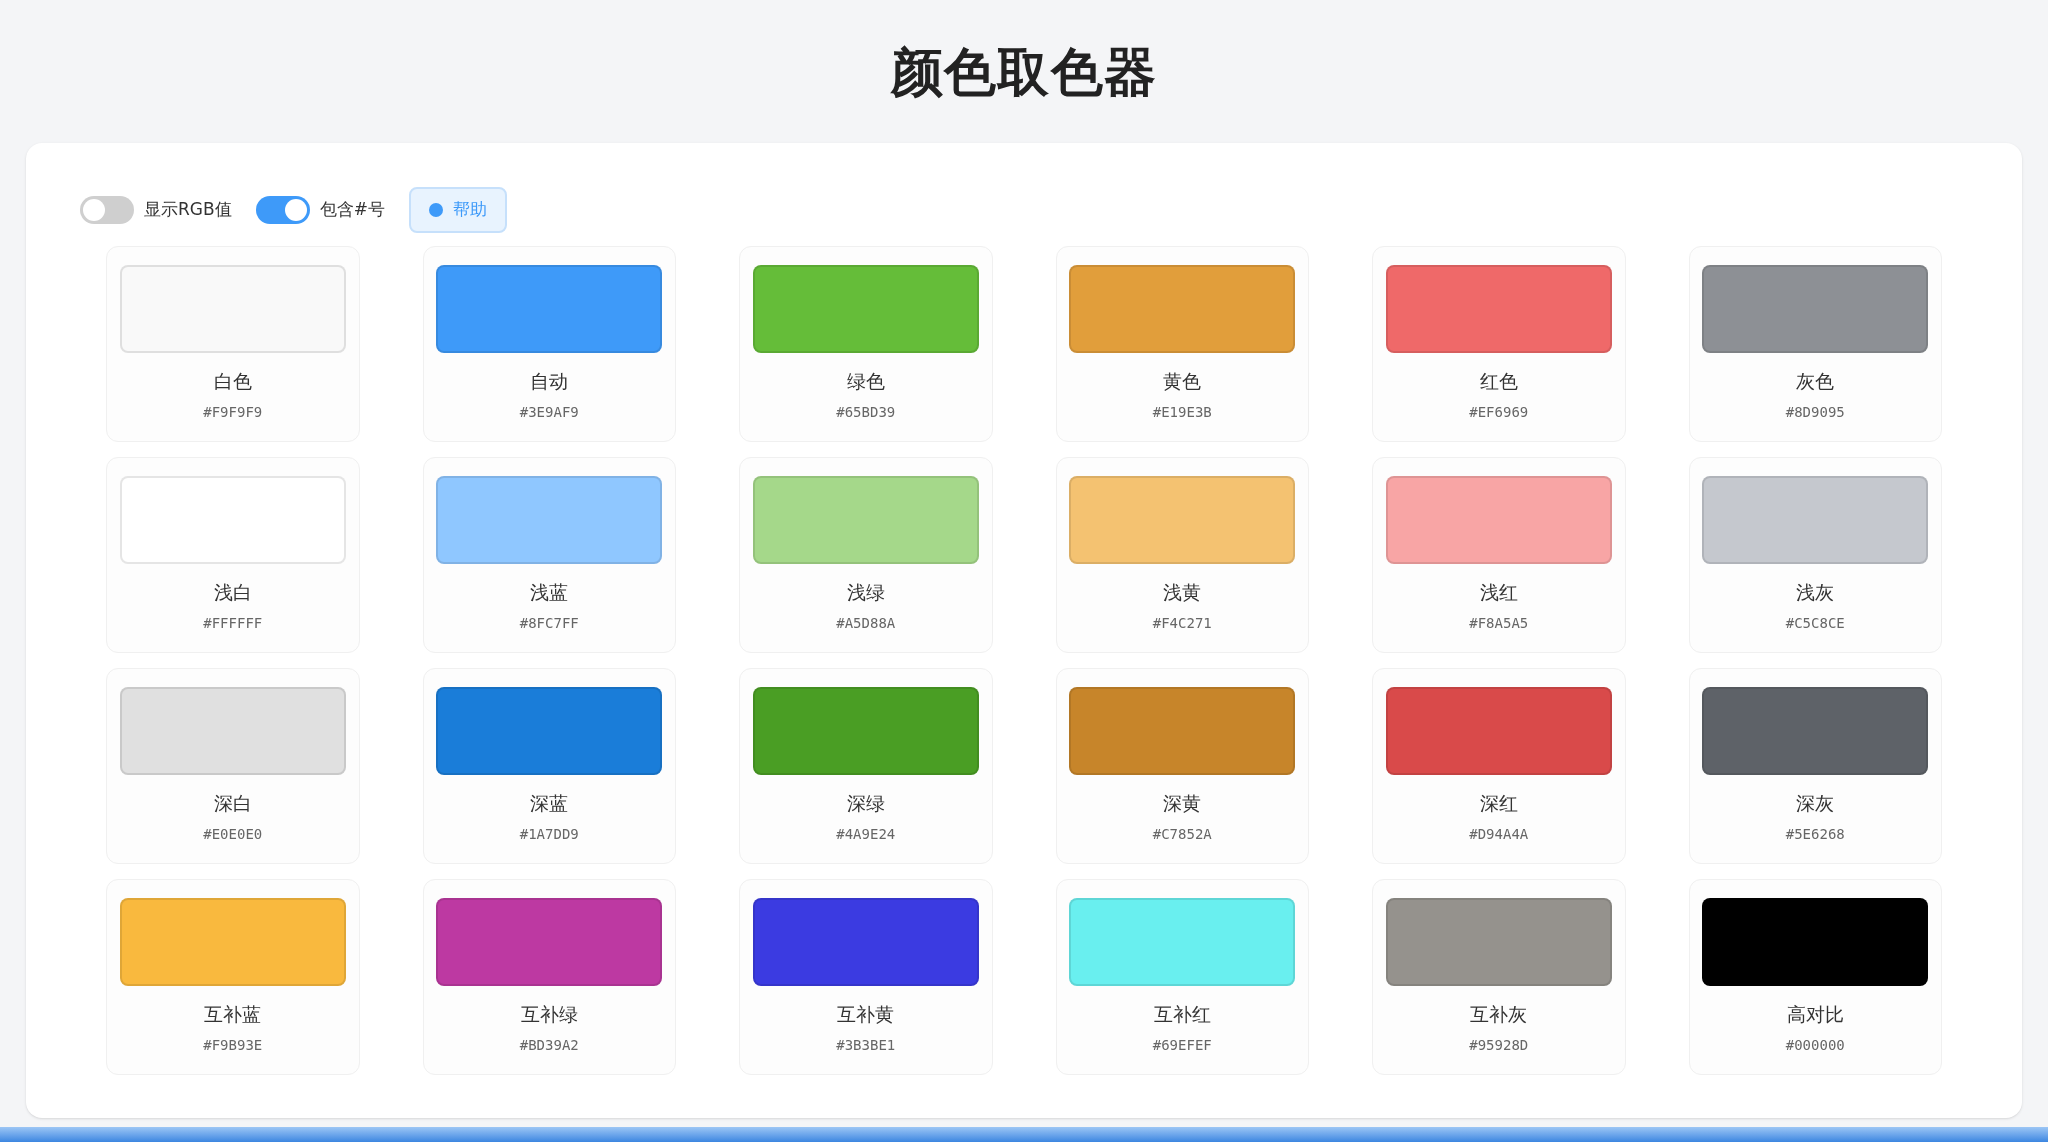  What do you see at coordinates (549, 834) in the screenshot?
I see `hex-code: #1A7DD9` at bounding box center [549, 834].